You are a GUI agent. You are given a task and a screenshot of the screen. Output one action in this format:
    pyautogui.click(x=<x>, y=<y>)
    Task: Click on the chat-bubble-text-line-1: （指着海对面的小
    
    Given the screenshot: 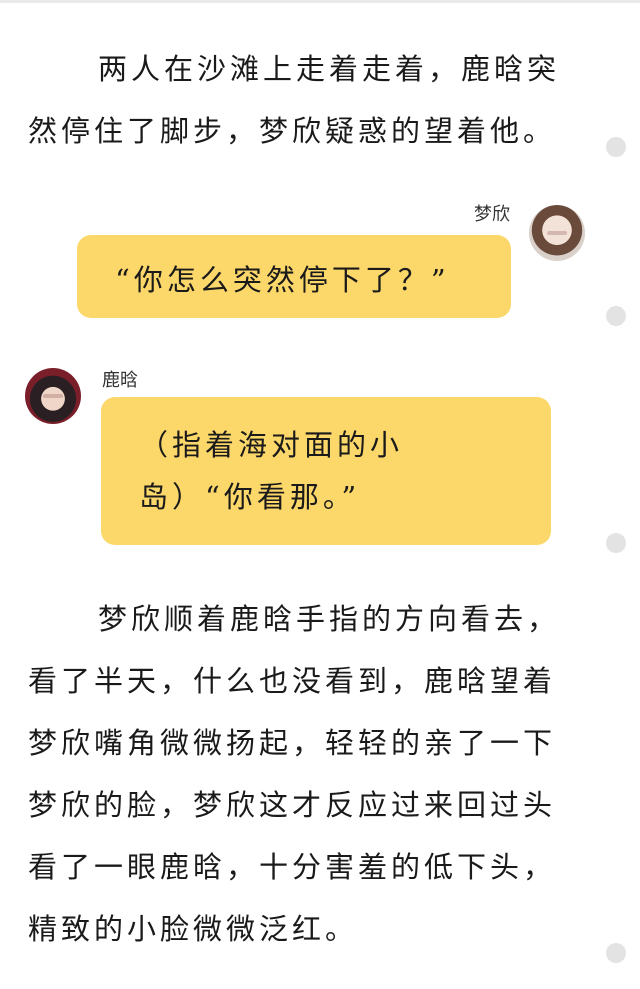 What is the action you would take?
    pyautogui.click(x=271, y=445)
    